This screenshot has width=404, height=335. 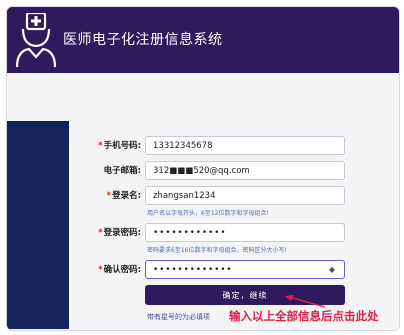 I want to click on eye-icon: ◆, so click(x=332, y=269).